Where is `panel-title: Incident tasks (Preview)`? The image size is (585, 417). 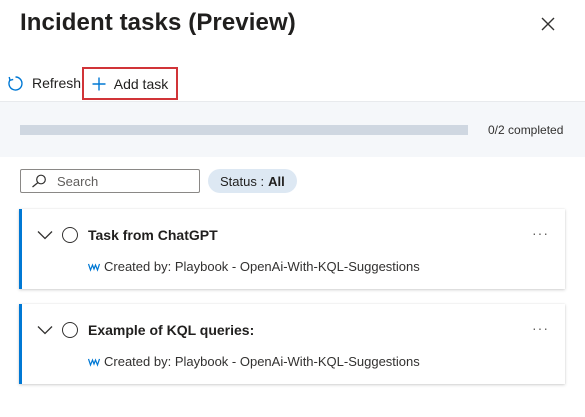
panel-title: Incident tasks (Preview) is located at coordinates (158, 22).